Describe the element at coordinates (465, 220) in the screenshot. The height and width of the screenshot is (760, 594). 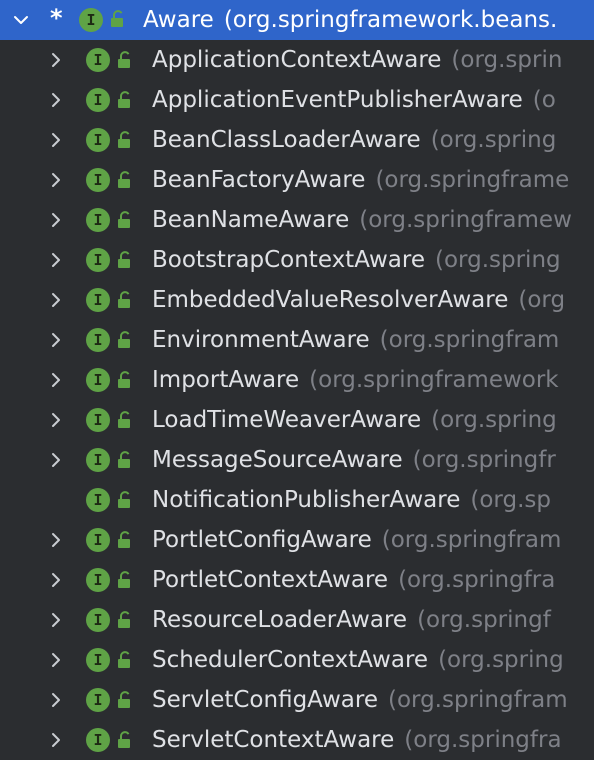
I see `package-name: (org.springframew` at that location.